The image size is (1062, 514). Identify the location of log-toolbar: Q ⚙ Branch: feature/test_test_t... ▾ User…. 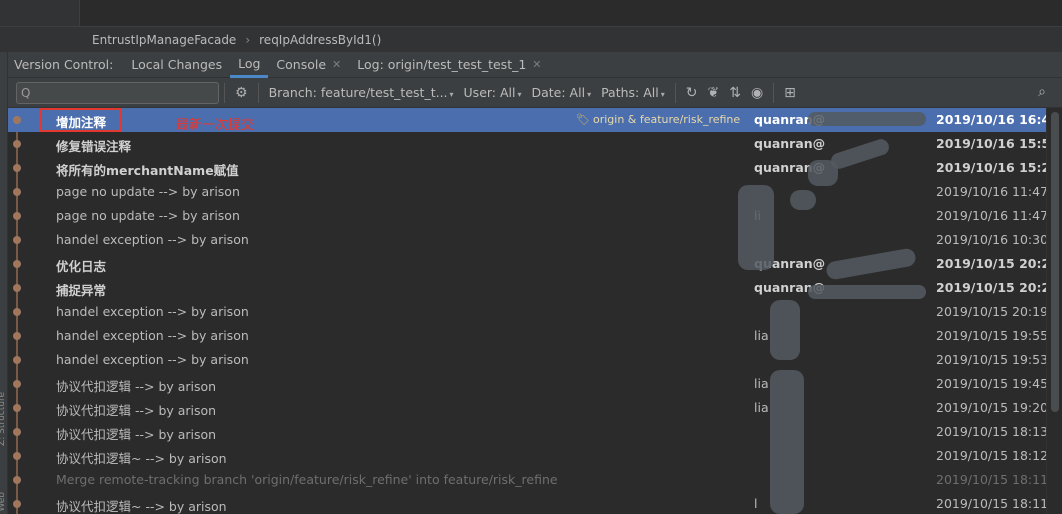
(535, 93).